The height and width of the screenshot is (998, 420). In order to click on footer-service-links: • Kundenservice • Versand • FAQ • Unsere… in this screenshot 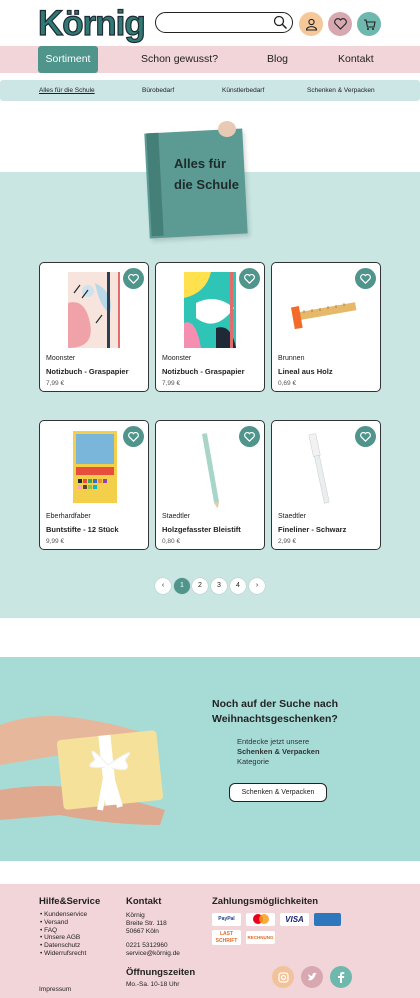, I will do `click(63, 934)`.